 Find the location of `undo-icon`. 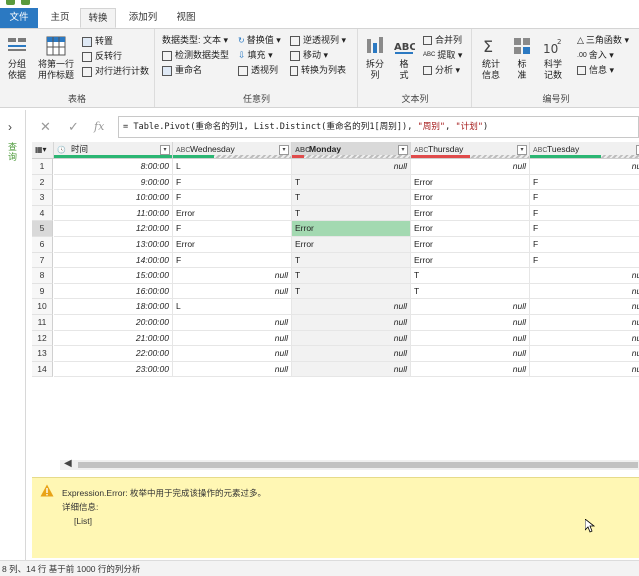

undo-icon is located at coordinates (25, 2).